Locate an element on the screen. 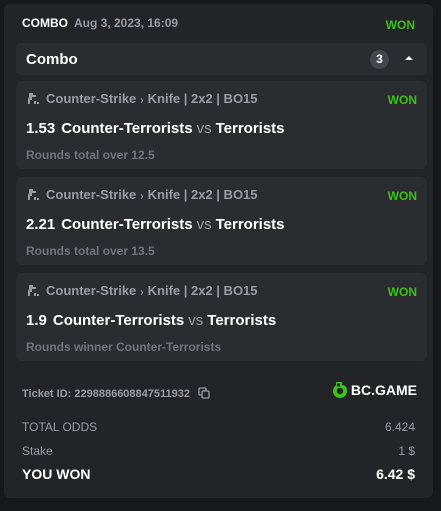  bet-date: Aug 3, 2023, 16:09 is located at coordinates (126, 23).